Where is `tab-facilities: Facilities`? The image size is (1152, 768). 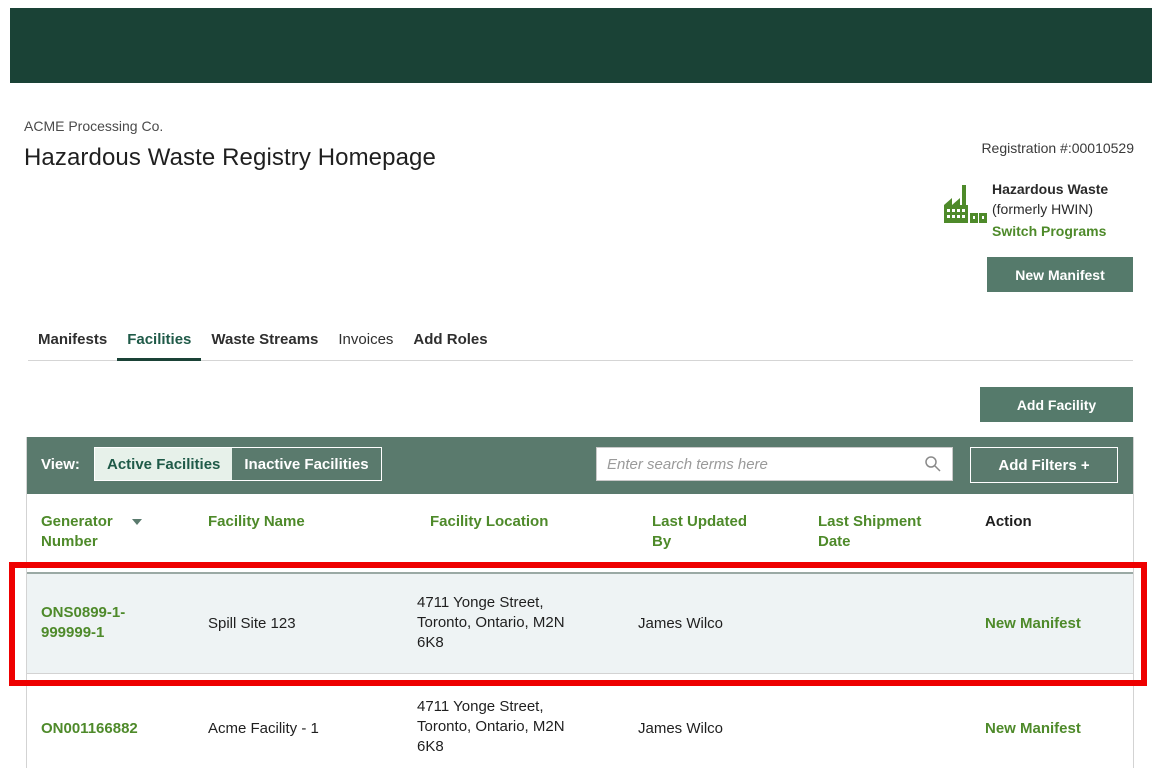 tab-facilities: Facilities is located at coordinates (159, 345).